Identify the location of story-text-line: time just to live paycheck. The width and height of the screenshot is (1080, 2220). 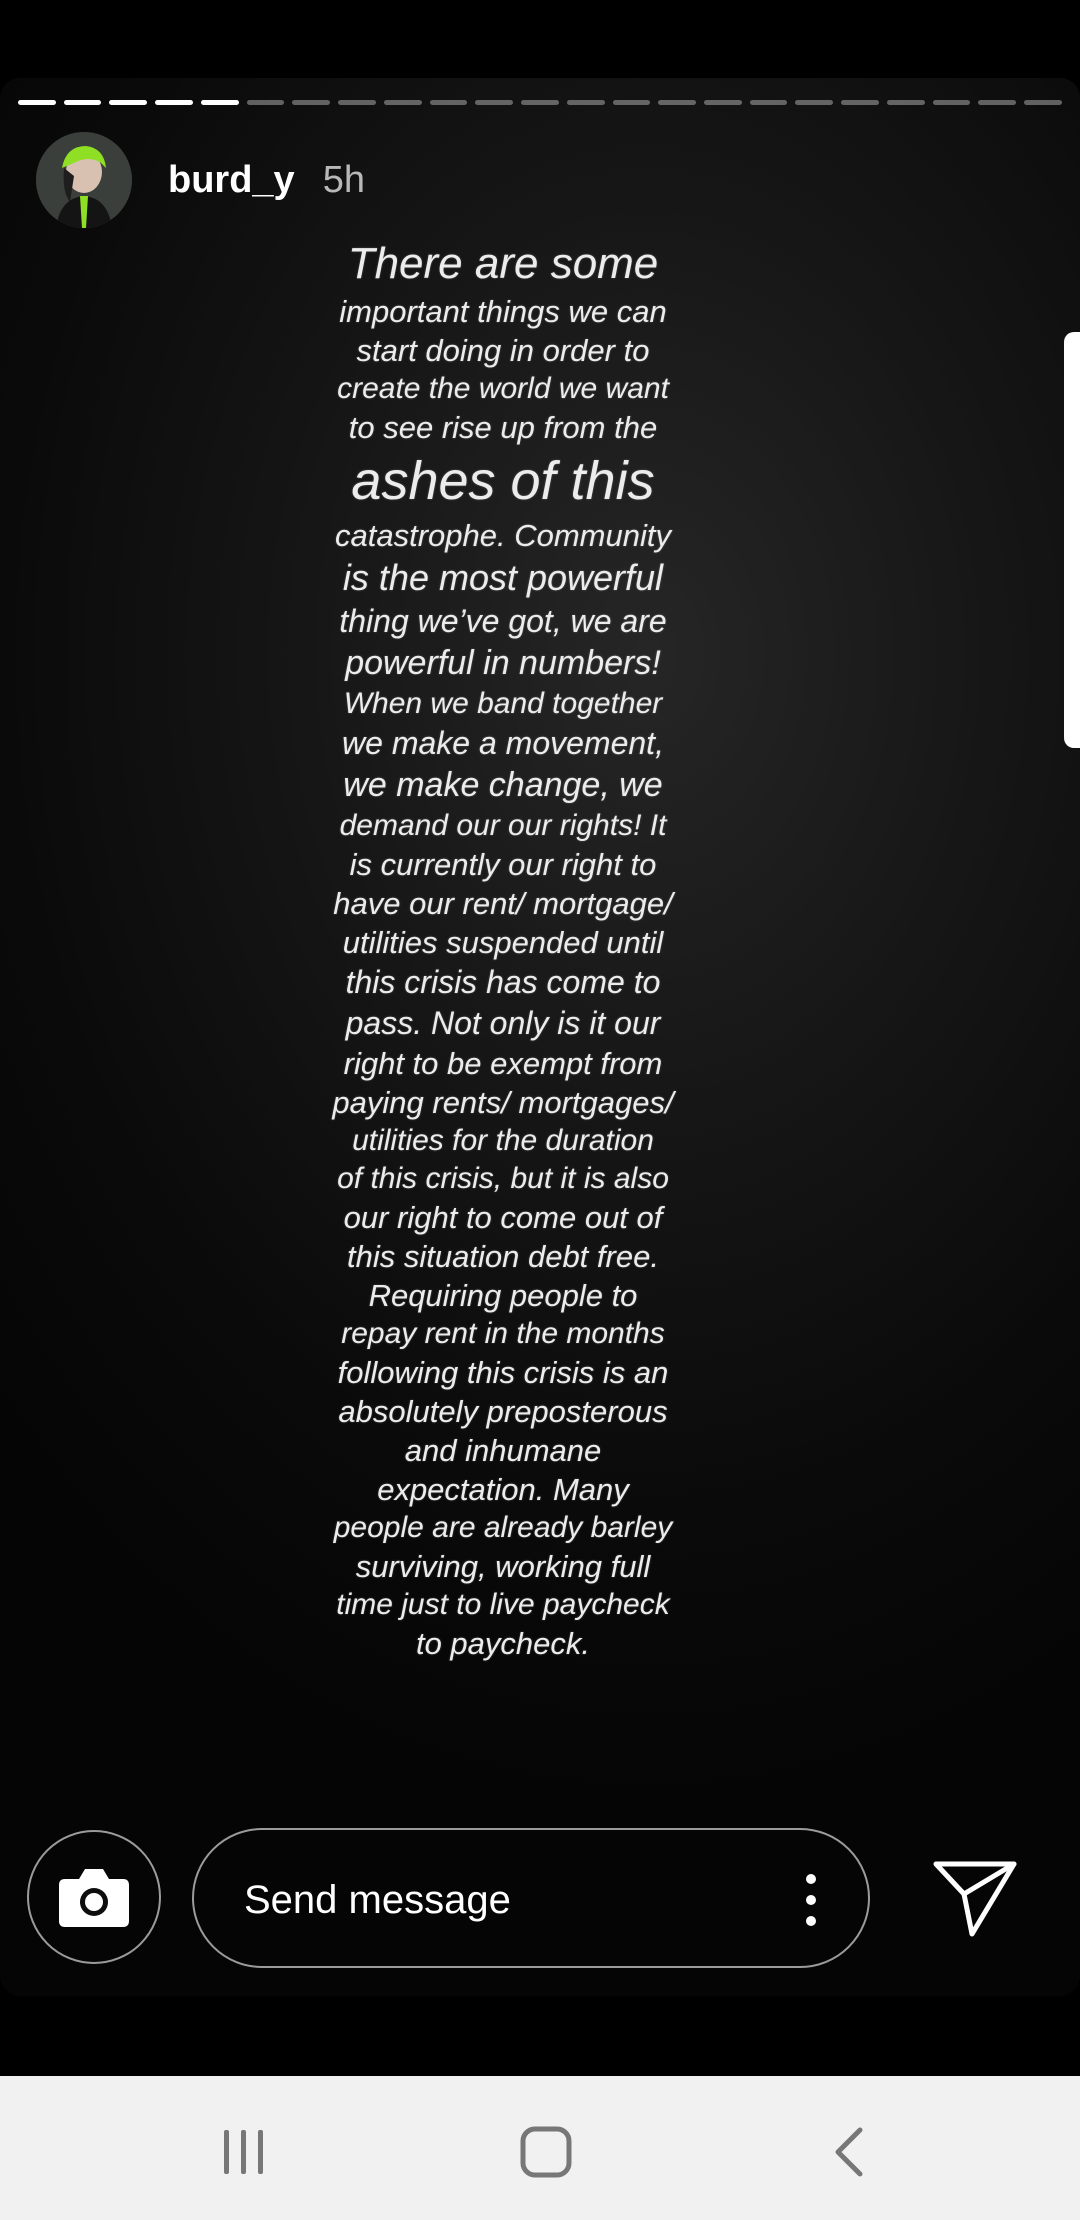
(503, 1604).